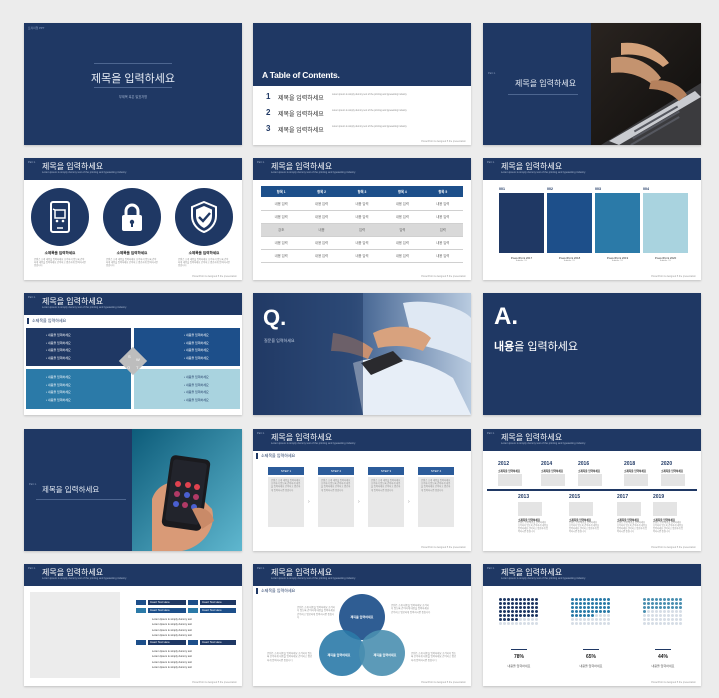 This screenshot has height=698, width=719. I want to click on slide-1-title-slide: 프리미엄 PPT 제목을 입력하세요 부제목 혹은 발표자명, so click(133, 84).